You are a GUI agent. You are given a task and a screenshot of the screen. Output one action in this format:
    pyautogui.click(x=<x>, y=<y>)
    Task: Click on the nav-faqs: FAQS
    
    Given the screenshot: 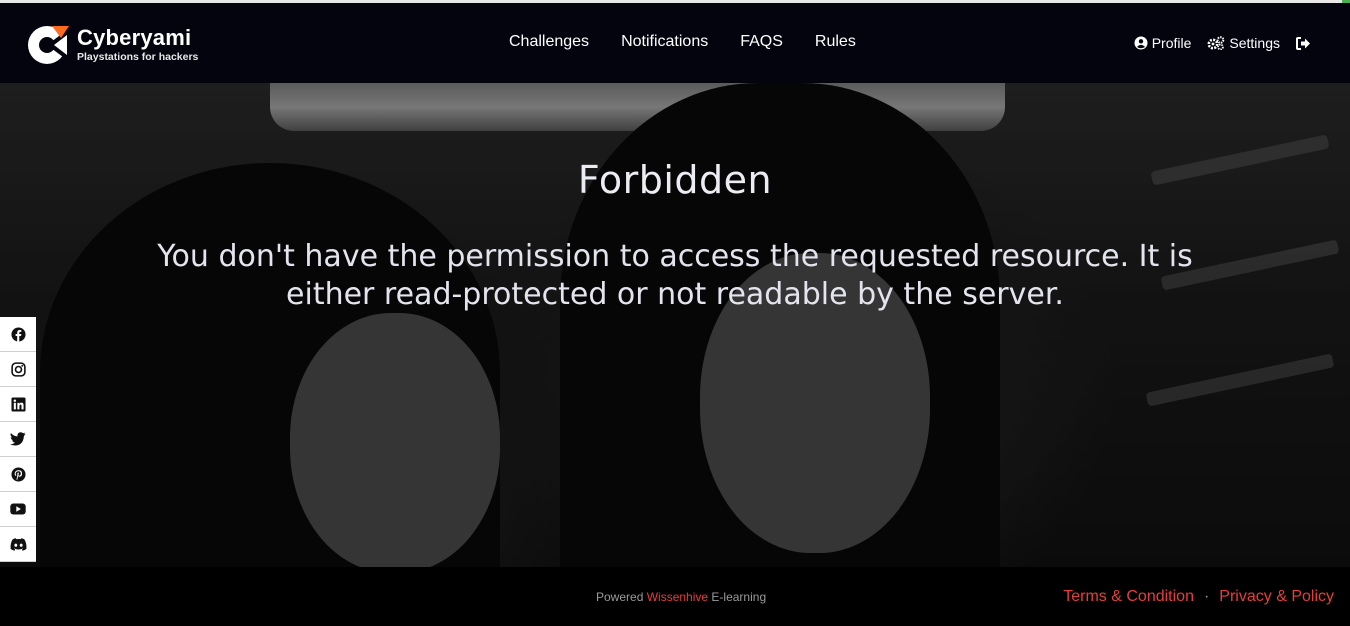 What is the action you would take?
    pyautogui.click(x=761, y=42)
    